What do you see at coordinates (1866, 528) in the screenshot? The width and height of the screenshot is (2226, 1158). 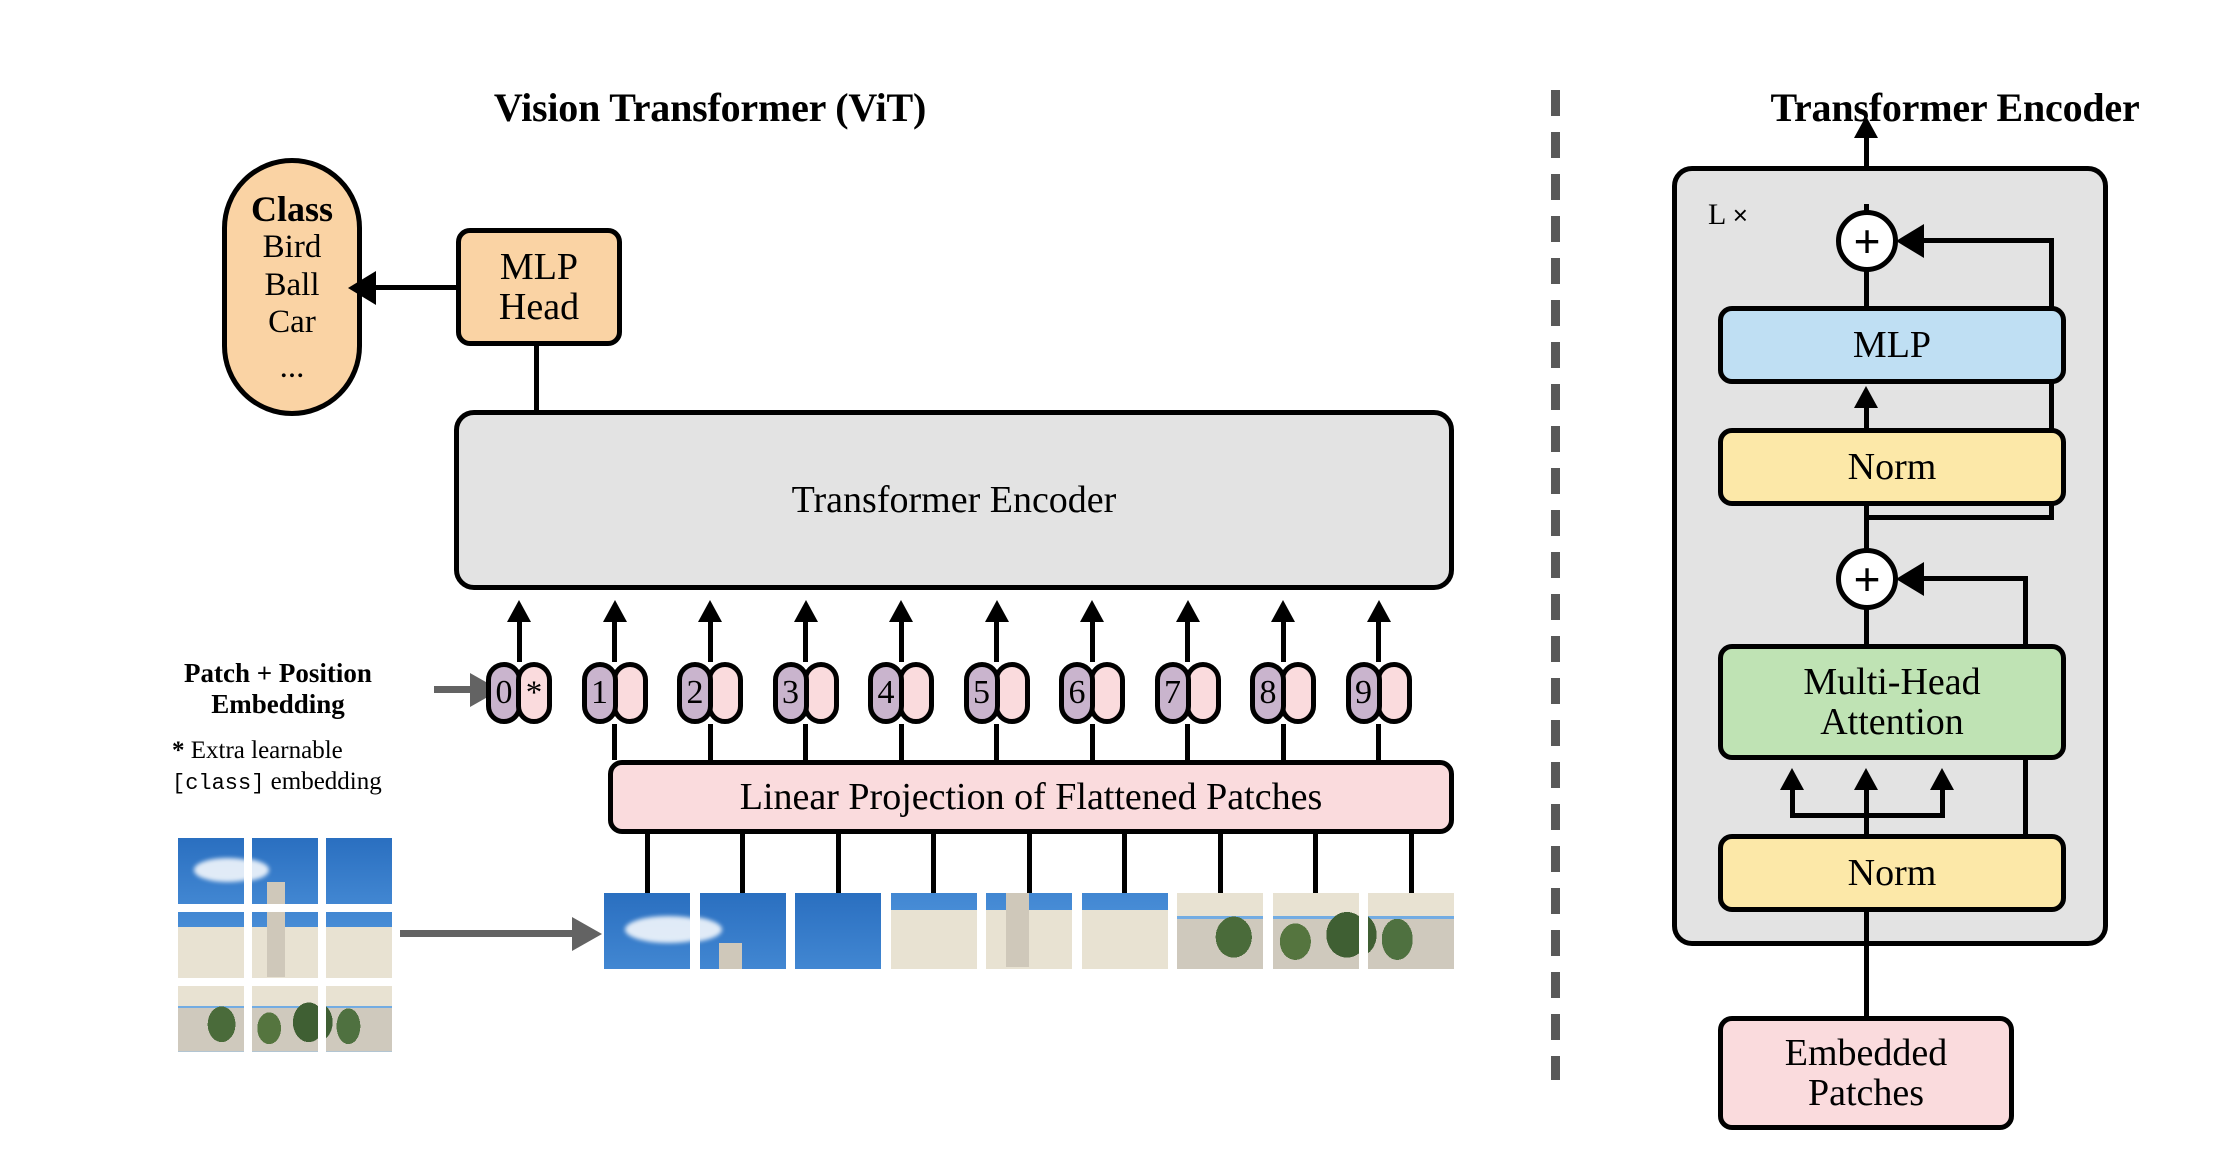 I see `add-bottom-to-norm-top-line` at bounding box center [1866, 528].